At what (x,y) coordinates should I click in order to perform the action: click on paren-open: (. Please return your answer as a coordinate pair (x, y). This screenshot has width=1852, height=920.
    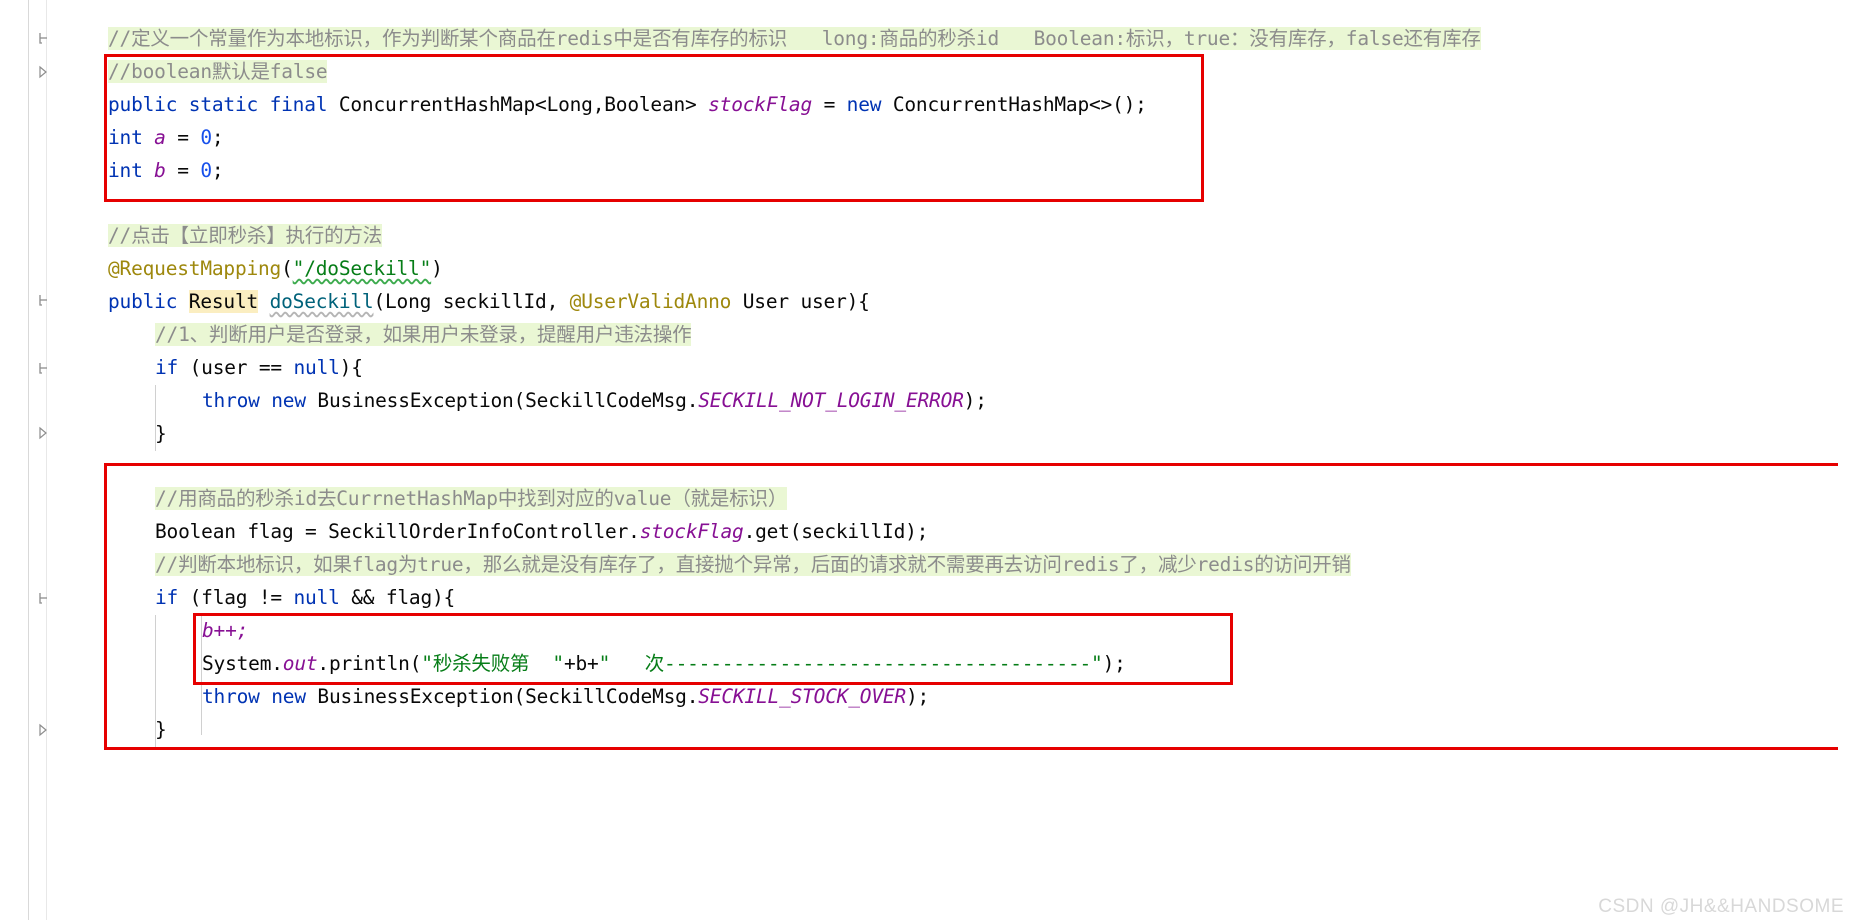
    Looking at the image, I should click on (287, 268).